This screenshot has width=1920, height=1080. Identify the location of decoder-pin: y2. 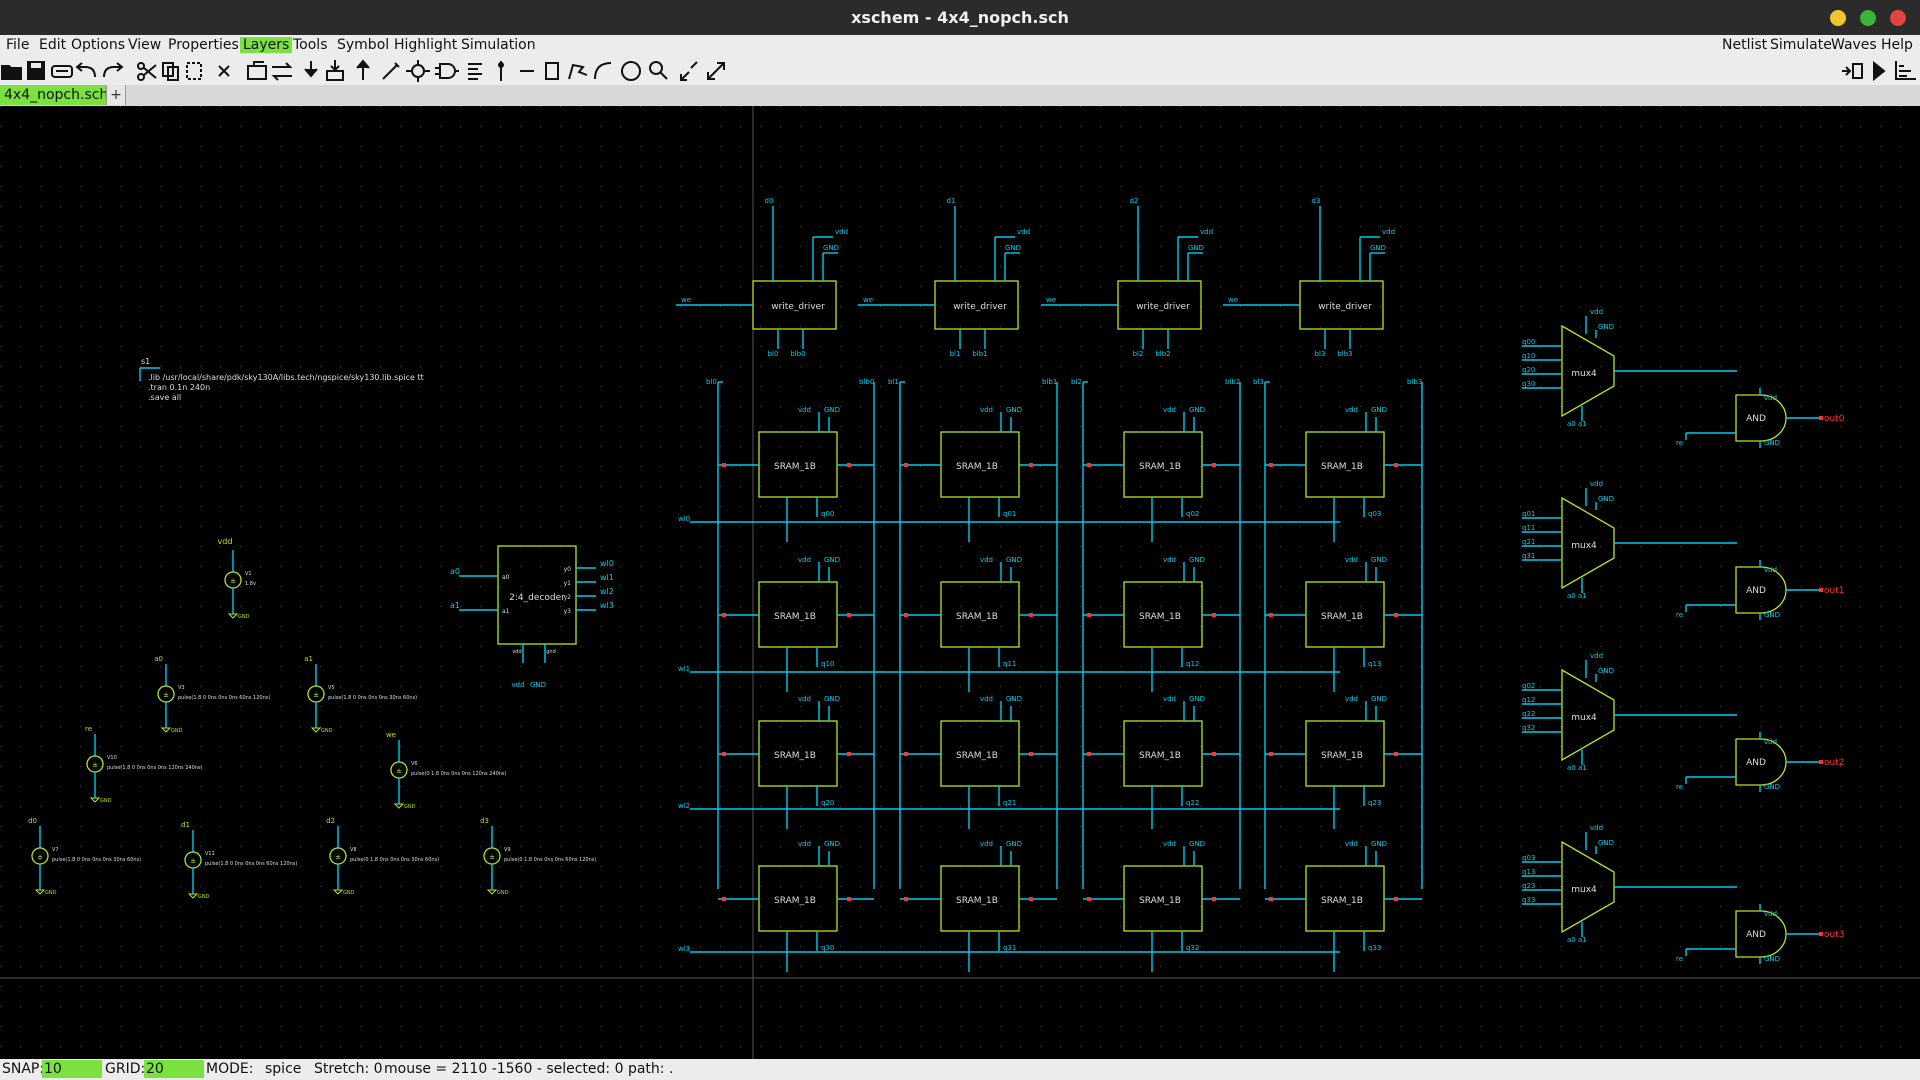
(568, 597).